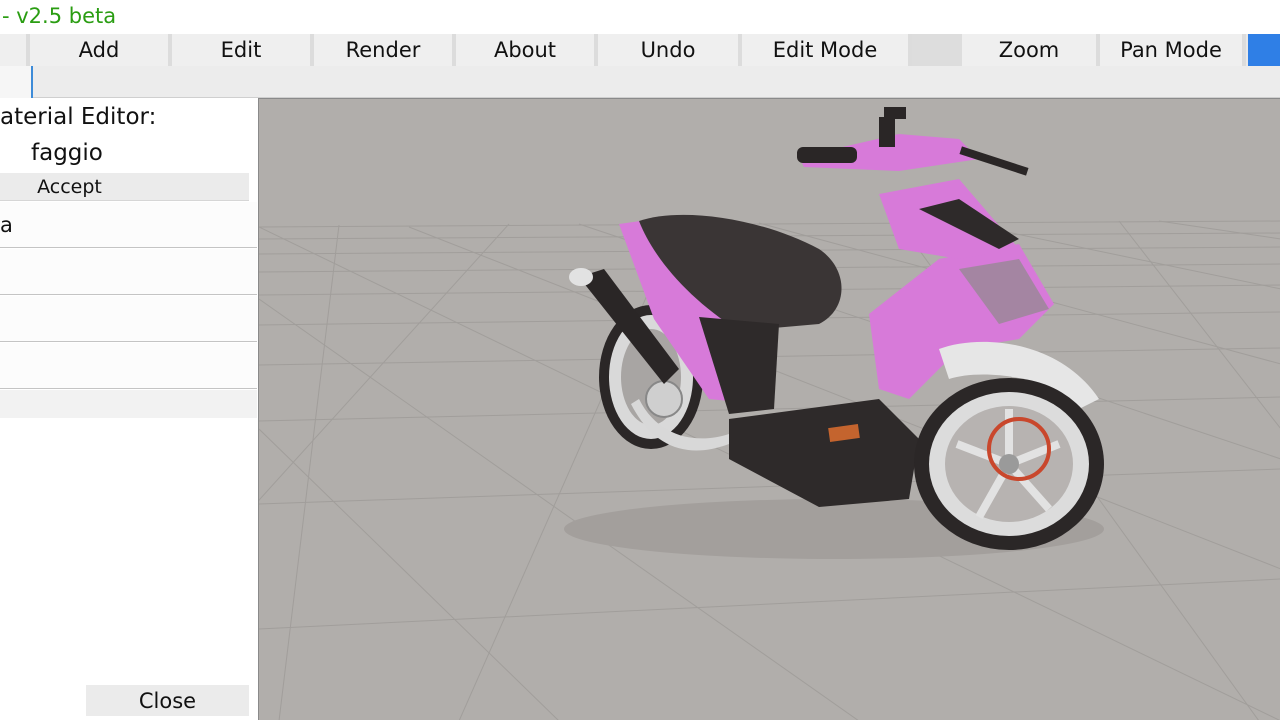 This screenshot has width=1280, height=720. Describe the element at coordinates (69, 186) in the screenshot. I see `accept-button-label: Accept` at that location.